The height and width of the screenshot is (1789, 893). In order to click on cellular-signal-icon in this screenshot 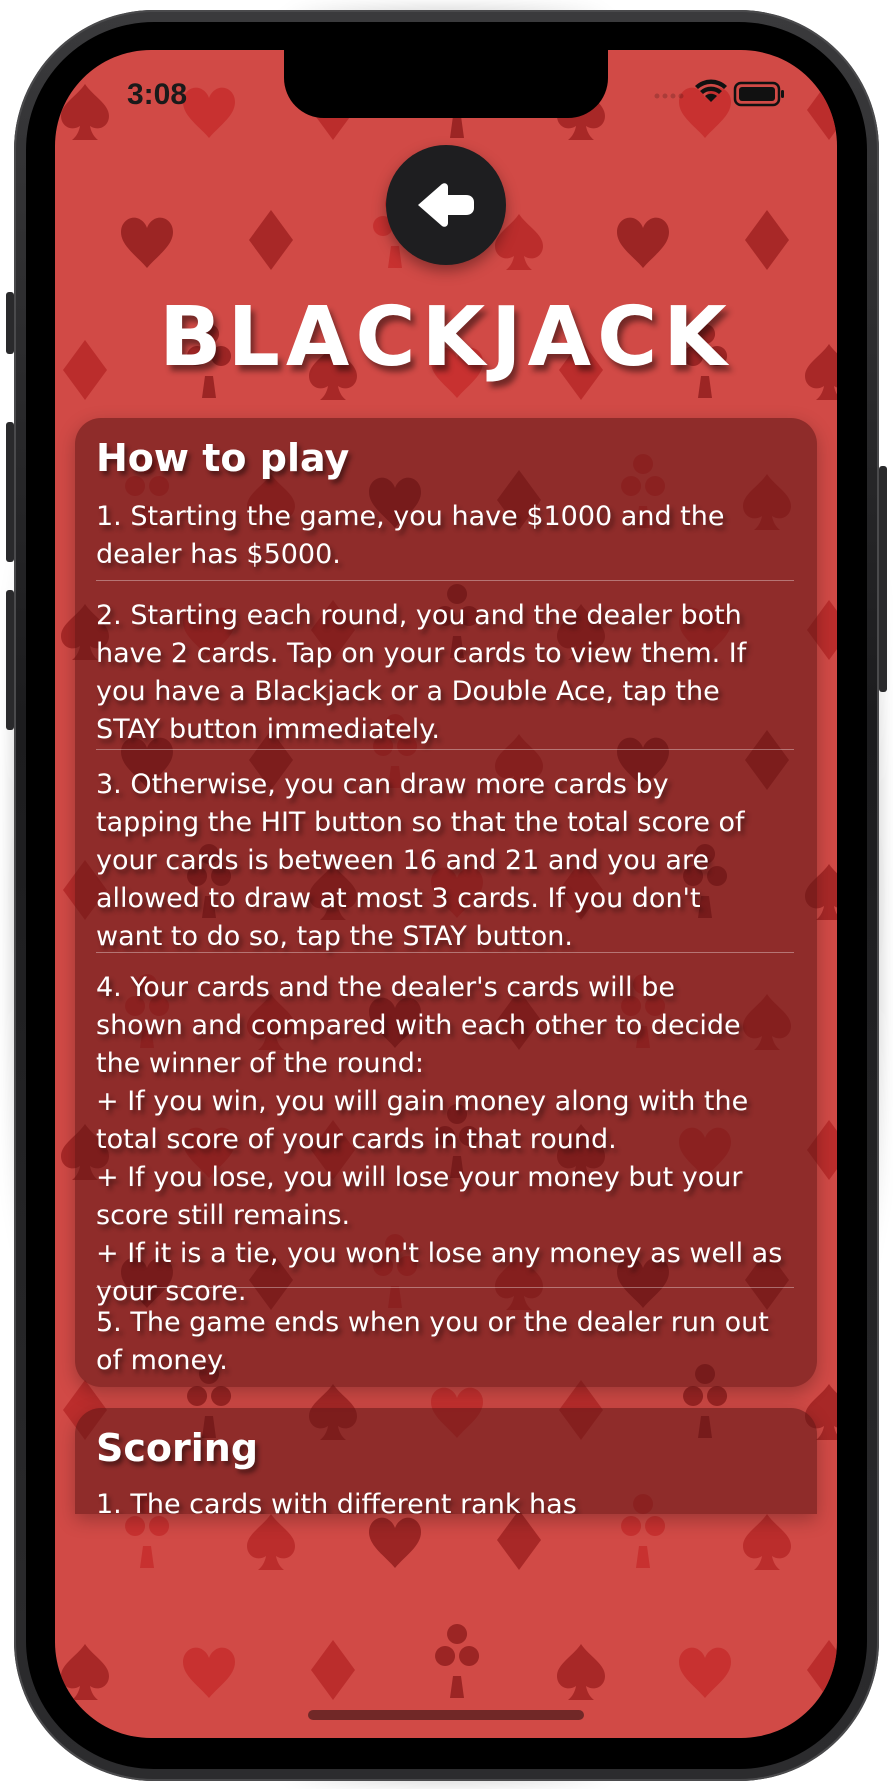, I will do `click(669, 96)`.